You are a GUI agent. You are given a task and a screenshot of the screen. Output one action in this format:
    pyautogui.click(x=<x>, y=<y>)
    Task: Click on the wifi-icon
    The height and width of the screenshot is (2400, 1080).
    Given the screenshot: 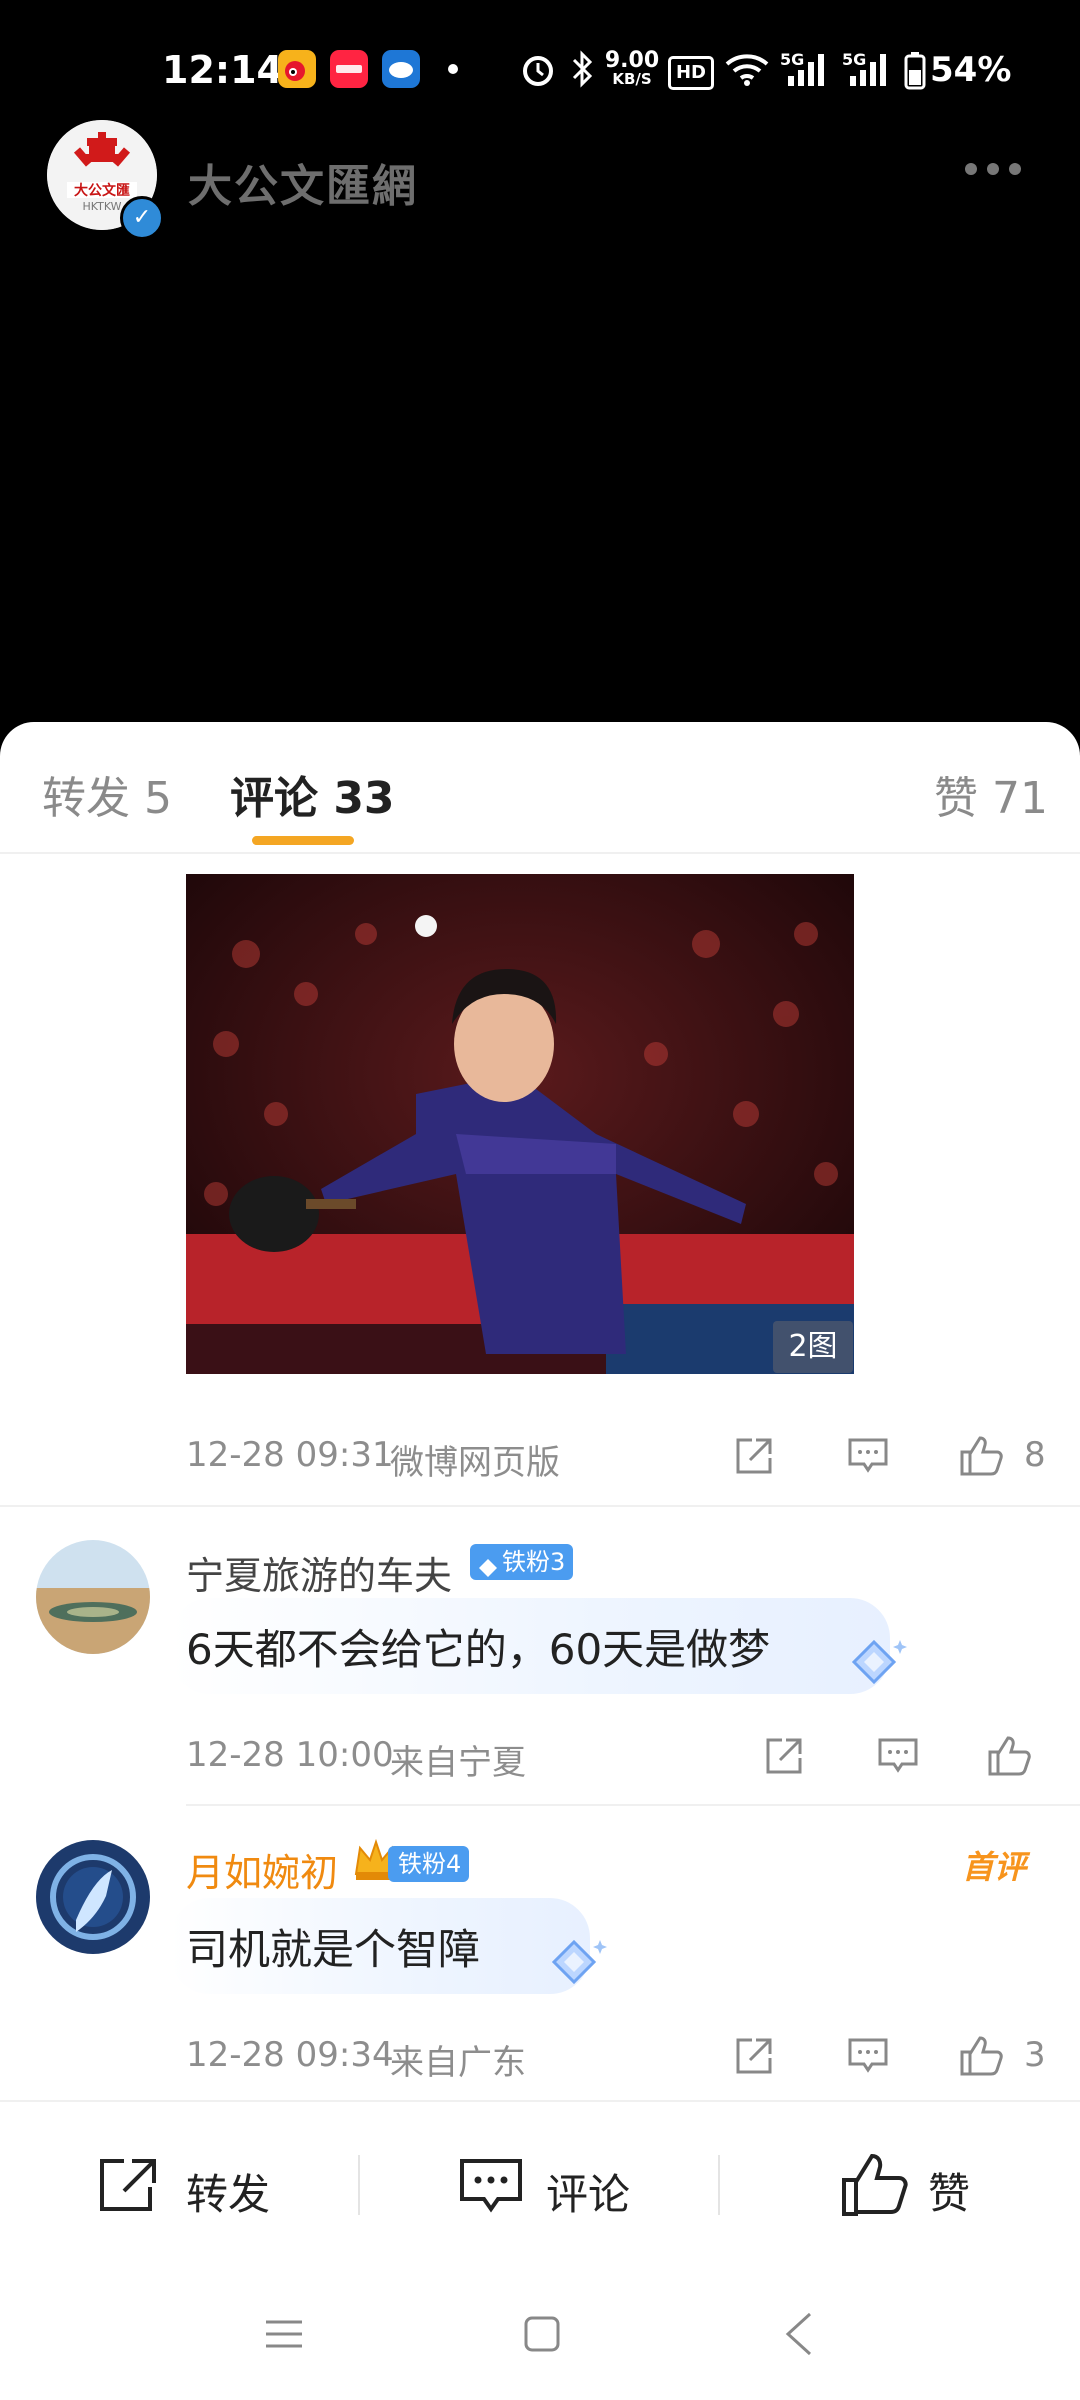 What is the action you would take?
    pyautogui.click(x=747, y=71)
    